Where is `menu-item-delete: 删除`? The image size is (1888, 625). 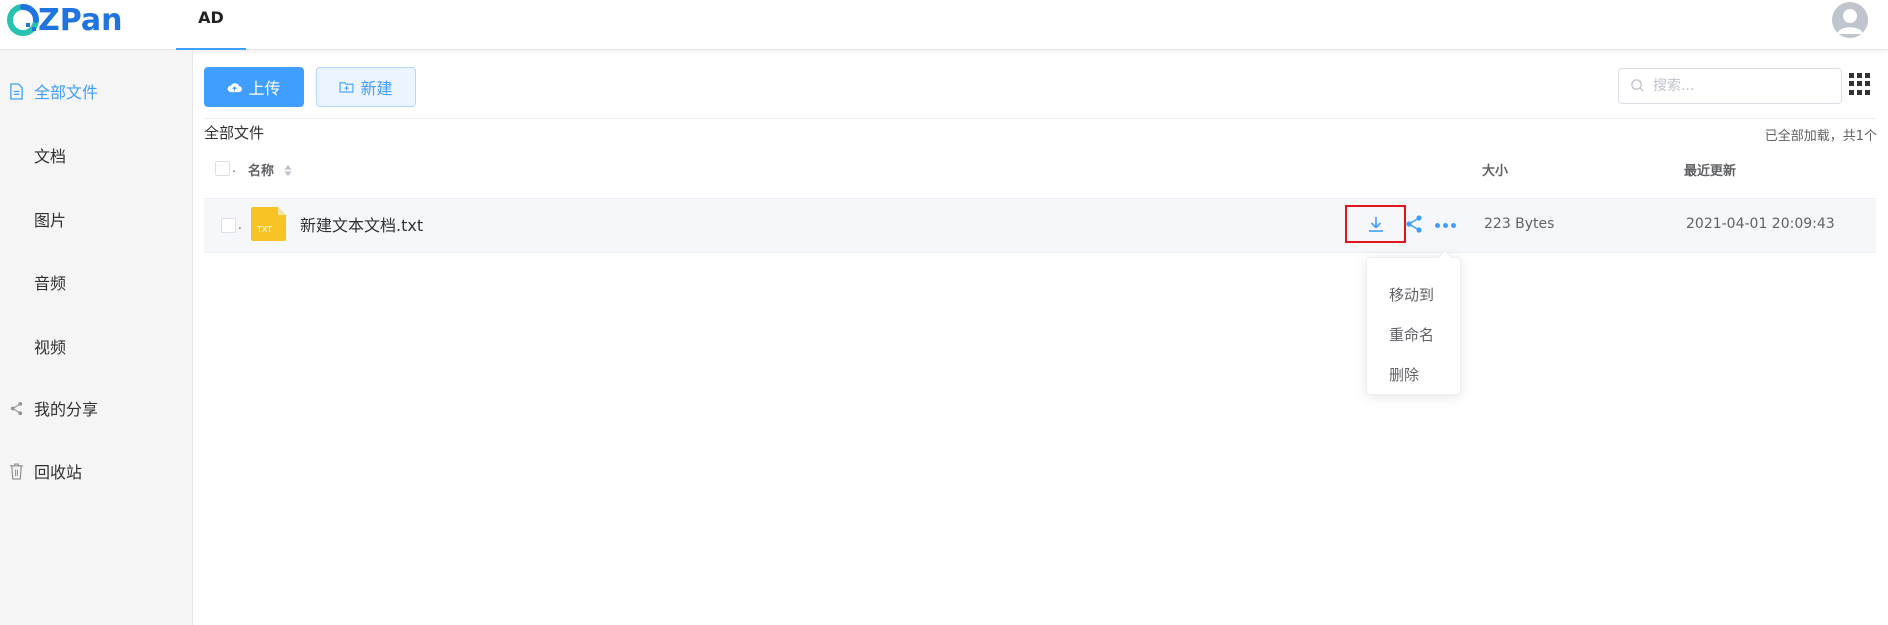
menu-item-delete: 删除 is located at coordinates (1404, 374).